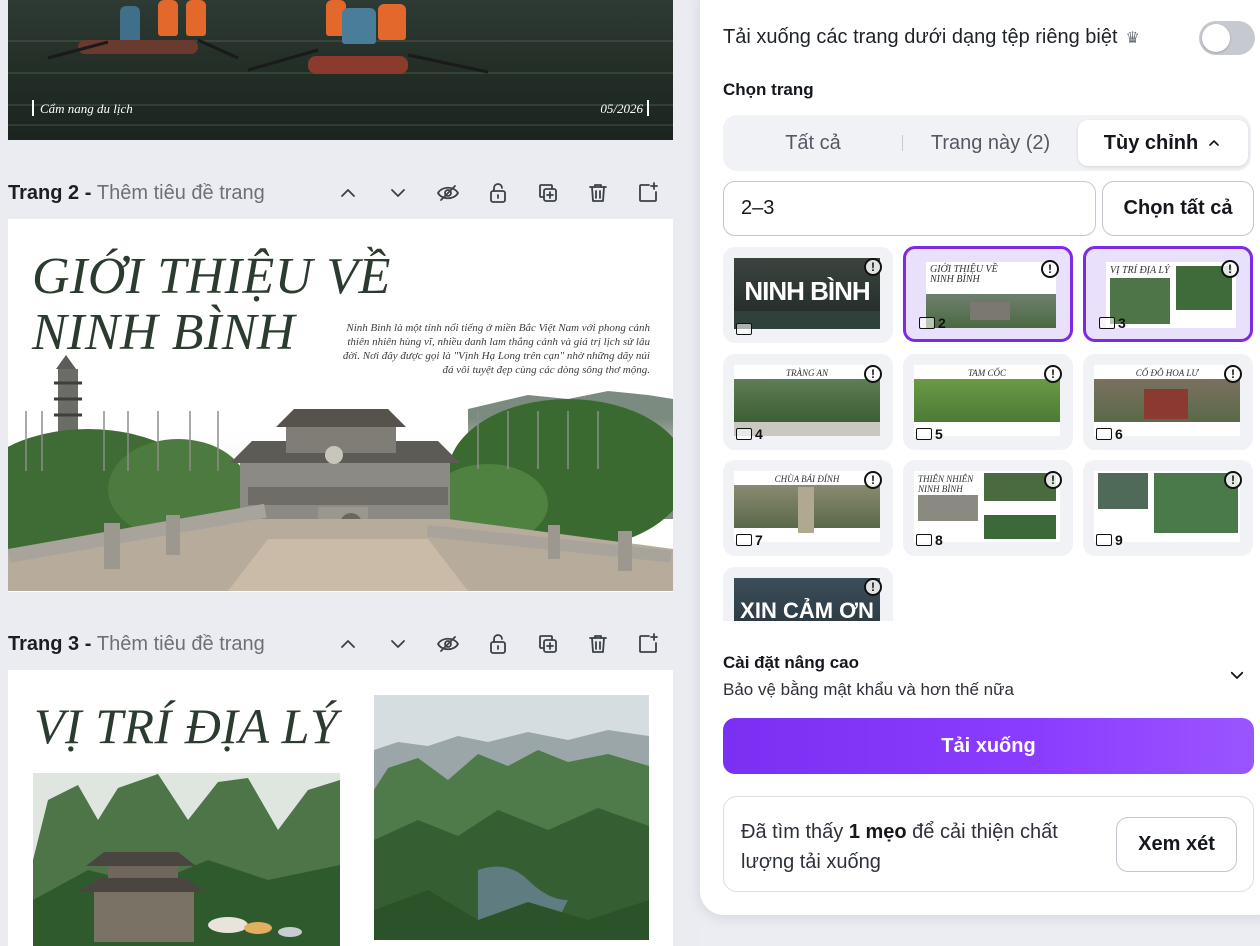 Image resolution: width=1260 pixels, height=946 pixels. I want to click on page-1-preview: Cẩm nang du lịch 05/2026, so click(340, 70).